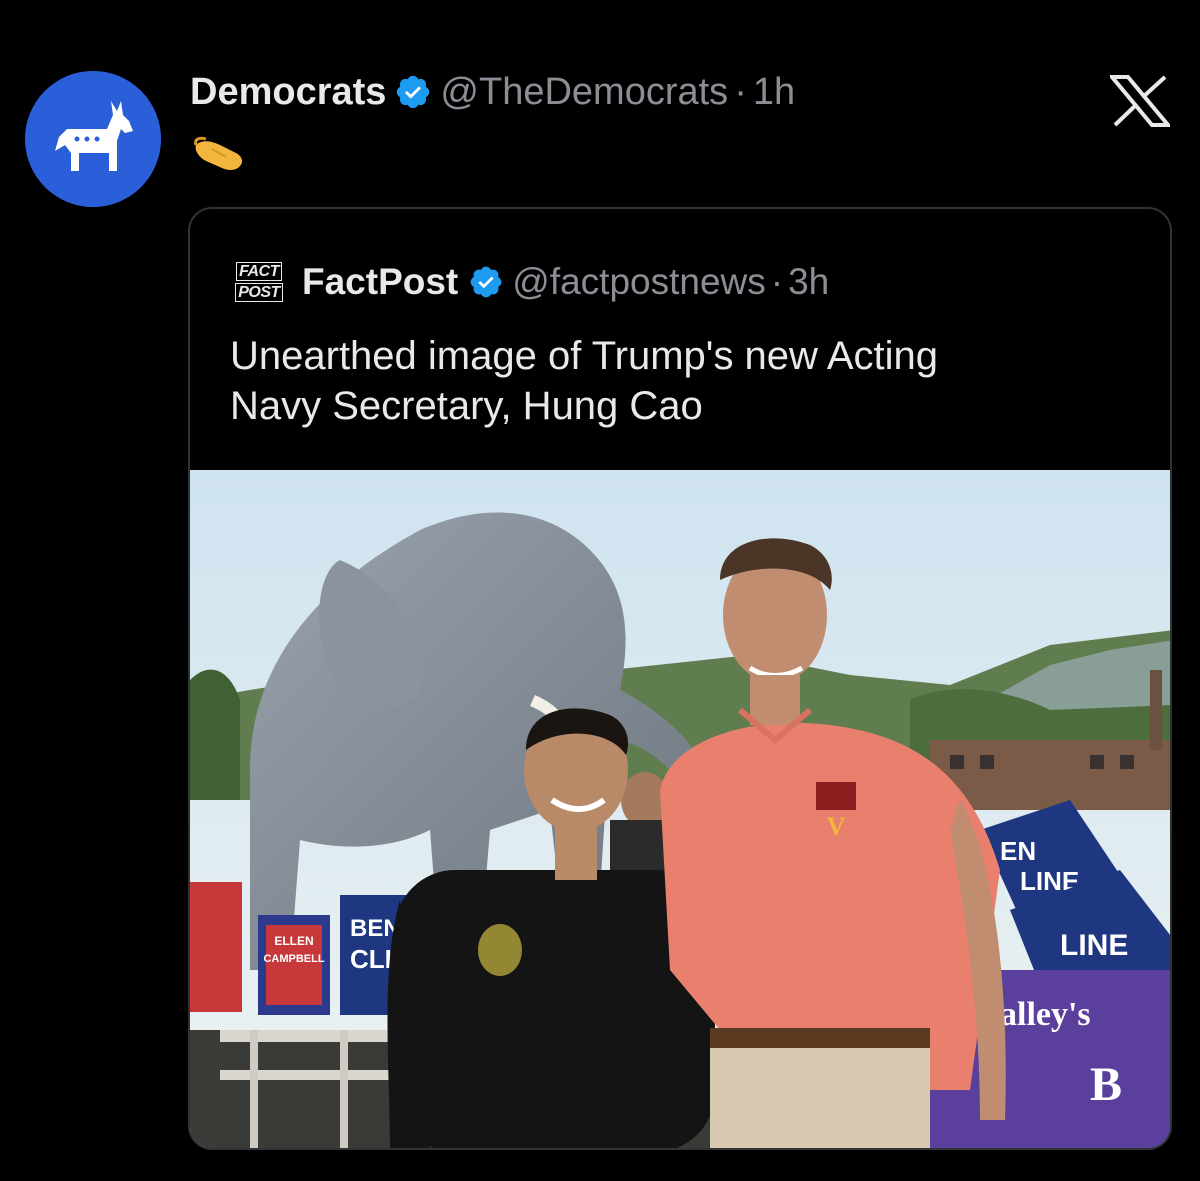 Image resolution: width=1200 pixels, height=1181 pixels. Describe the element at coordinates (259, 292) in the screenshot. I see `factpost-logo-bottom: POST` at that location.